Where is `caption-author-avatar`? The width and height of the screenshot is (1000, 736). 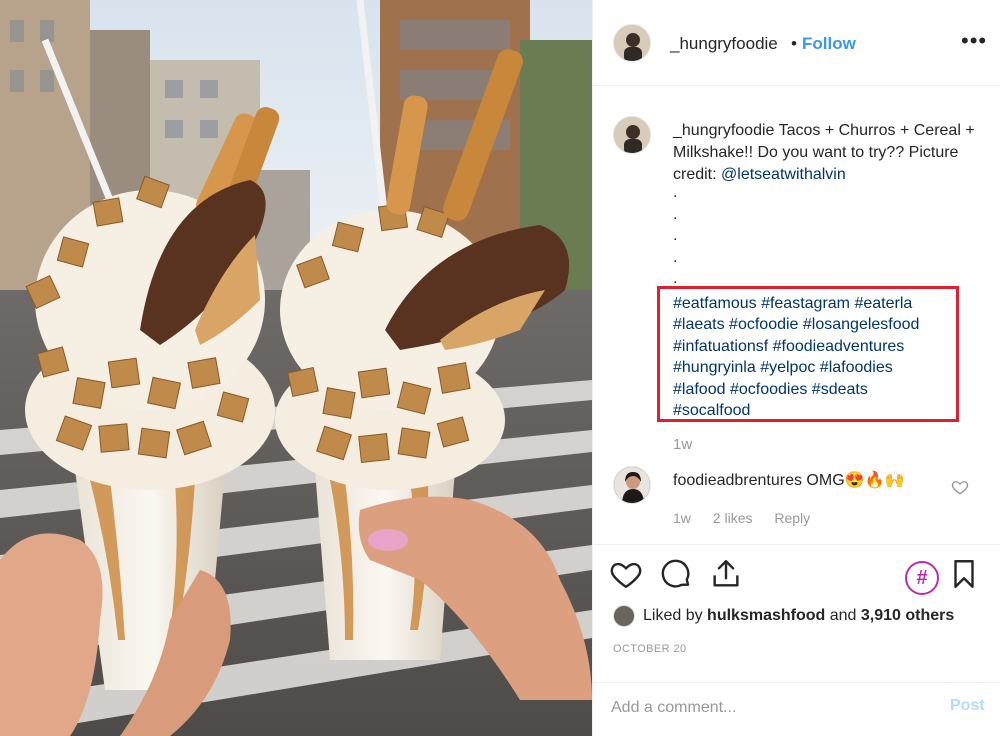 caption-author-avatar is located at coordinates (632, 135).